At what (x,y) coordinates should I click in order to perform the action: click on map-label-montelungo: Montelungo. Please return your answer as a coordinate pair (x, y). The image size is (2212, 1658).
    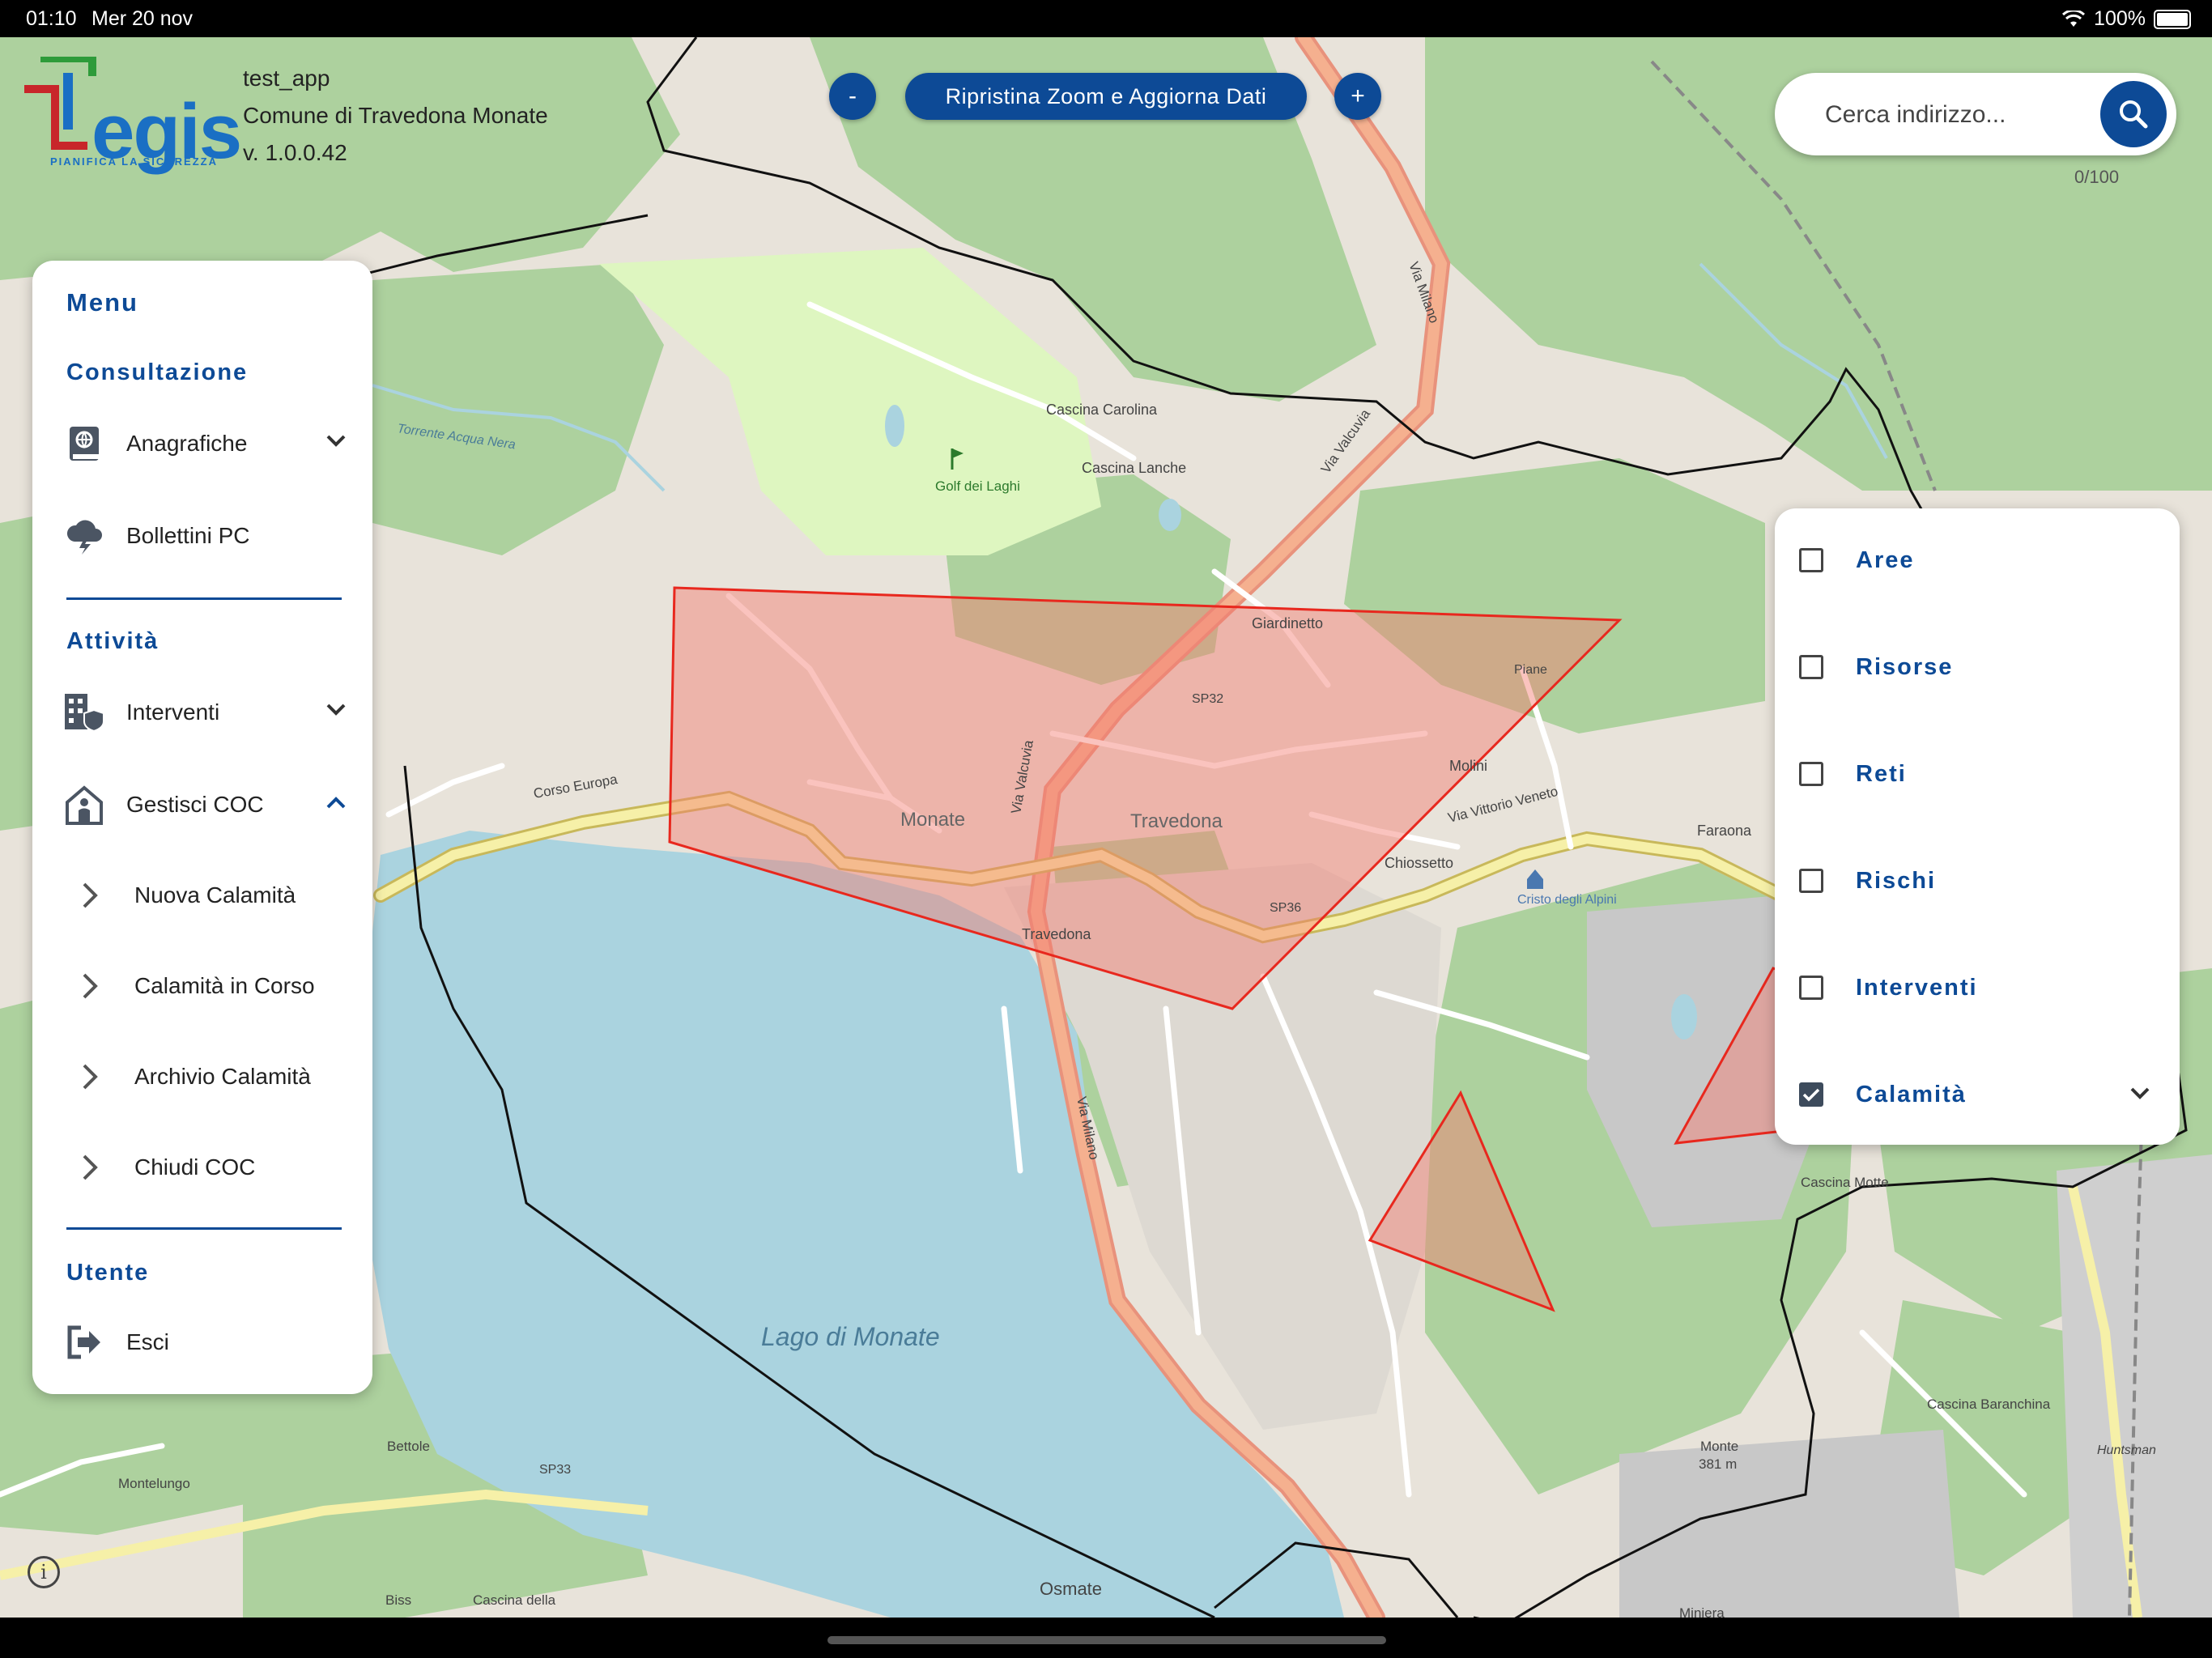
    Looking at the image, I should click on (154, 1483).